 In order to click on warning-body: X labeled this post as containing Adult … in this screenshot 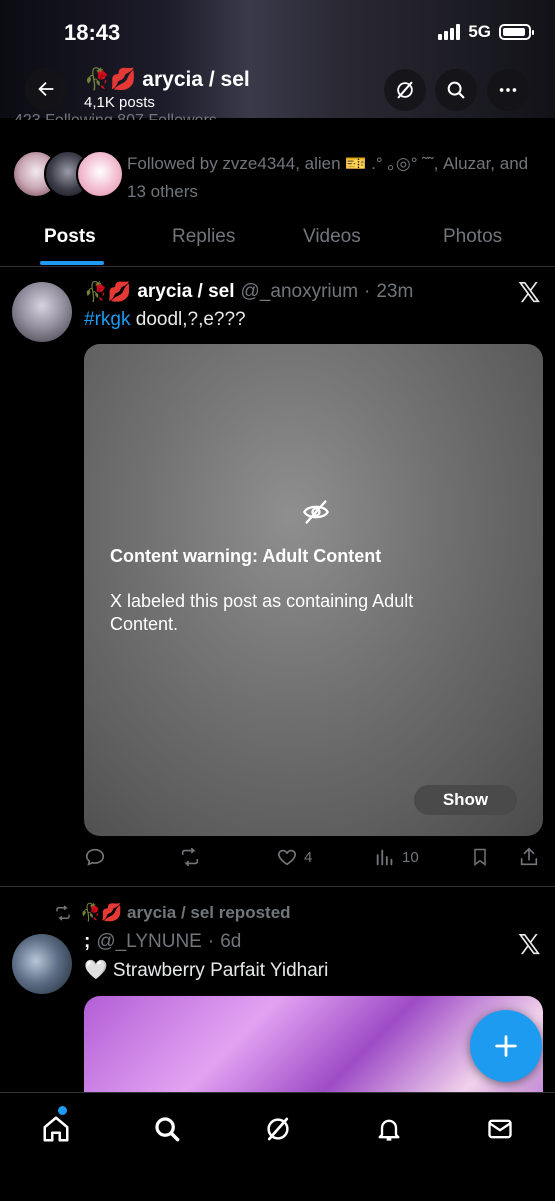, I will do `click(262, 612)`.